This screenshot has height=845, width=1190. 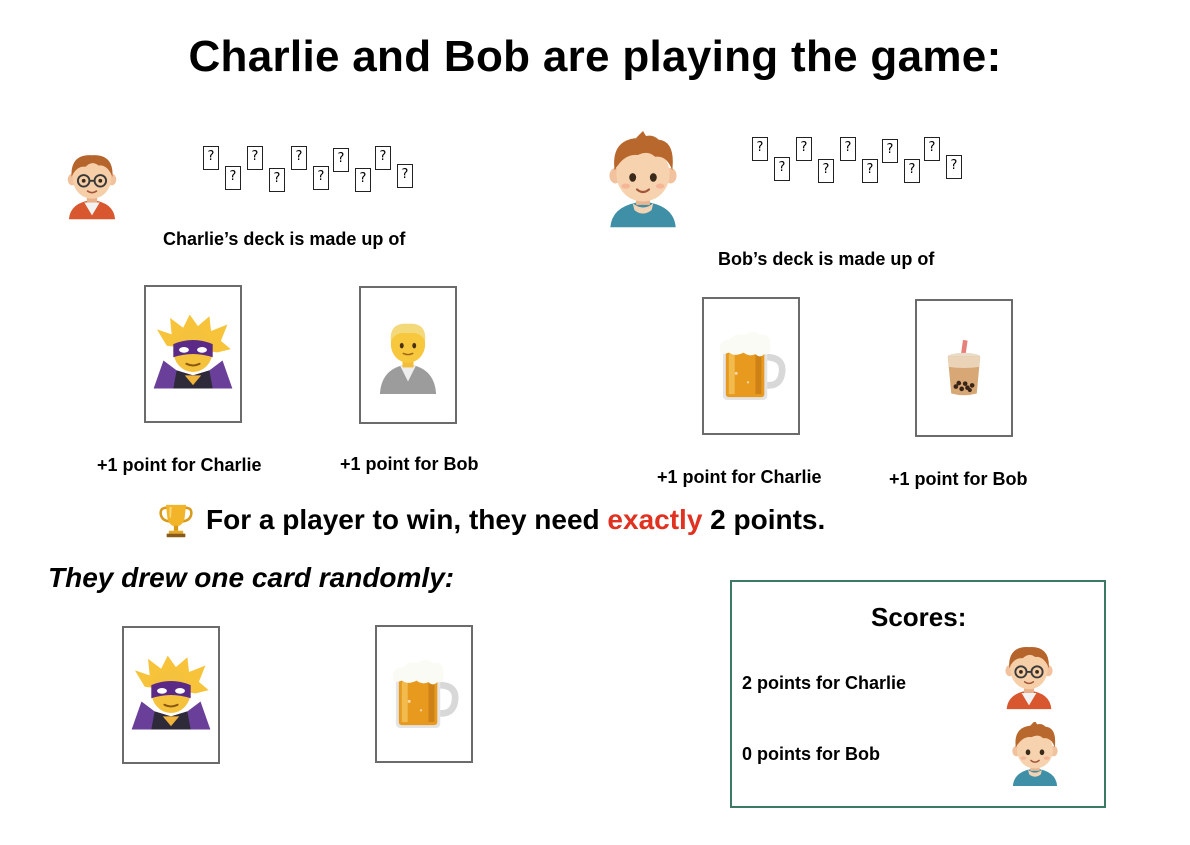 What do you see at coordinates (739, 477) in the screenshot?
I see `bob-card-1-label: +1 point for Charlie` at bounding box center [739, 477].